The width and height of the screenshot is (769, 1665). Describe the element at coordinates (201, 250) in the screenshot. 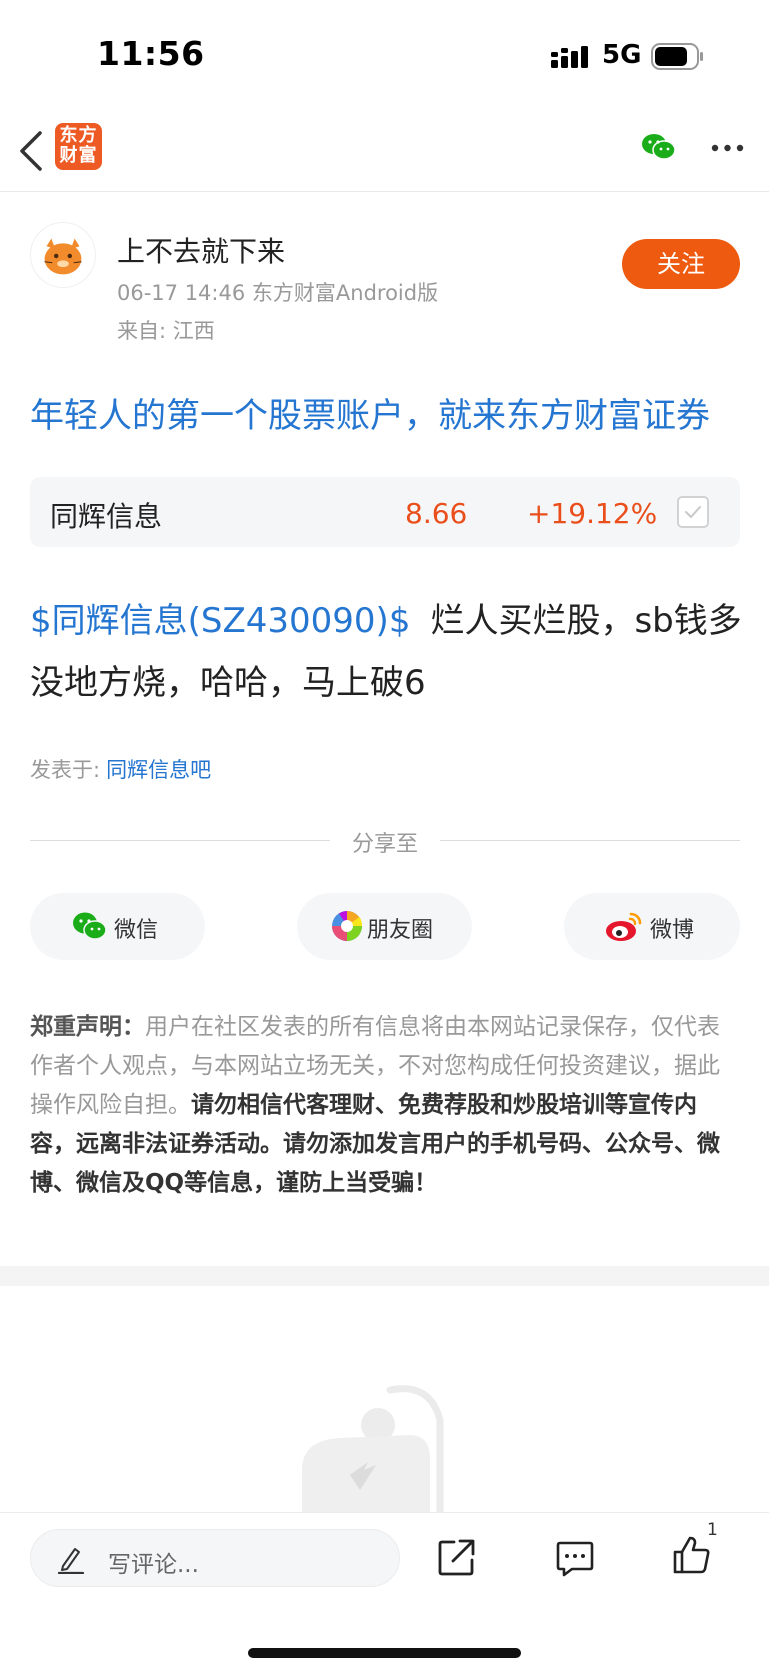

I see `author-name: 上不去就下来` at that location.